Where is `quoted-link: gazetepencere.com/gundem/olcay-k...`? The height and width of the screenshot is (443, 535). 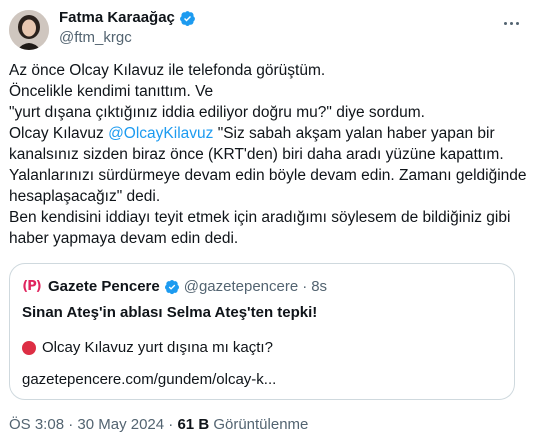 quoted-link: gazetepencere.com/gundem/olcay-k... is located at coordinates (149, 380).